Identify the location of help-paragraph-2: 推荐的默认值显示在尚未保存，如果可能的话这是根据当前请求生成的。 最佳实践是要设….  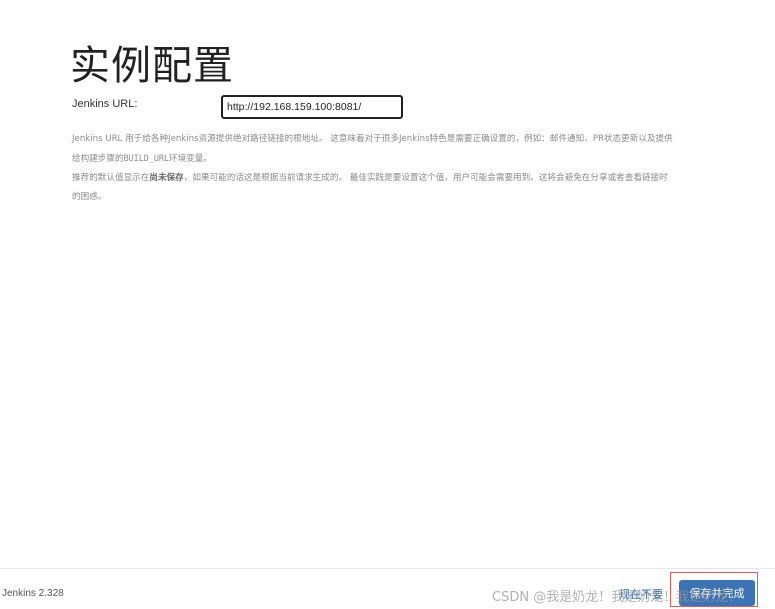
(374, 188).